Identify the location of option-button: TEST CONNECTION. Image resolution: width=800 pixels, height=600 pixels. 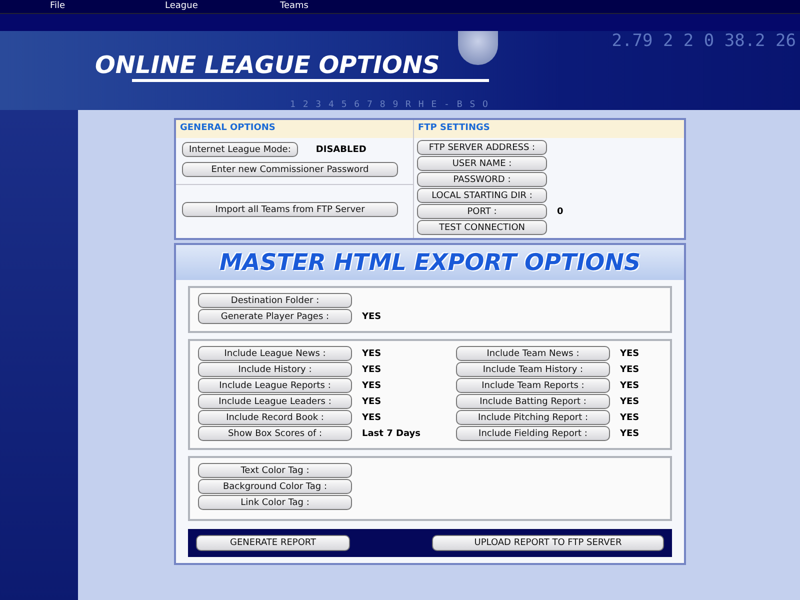
(482, 227).